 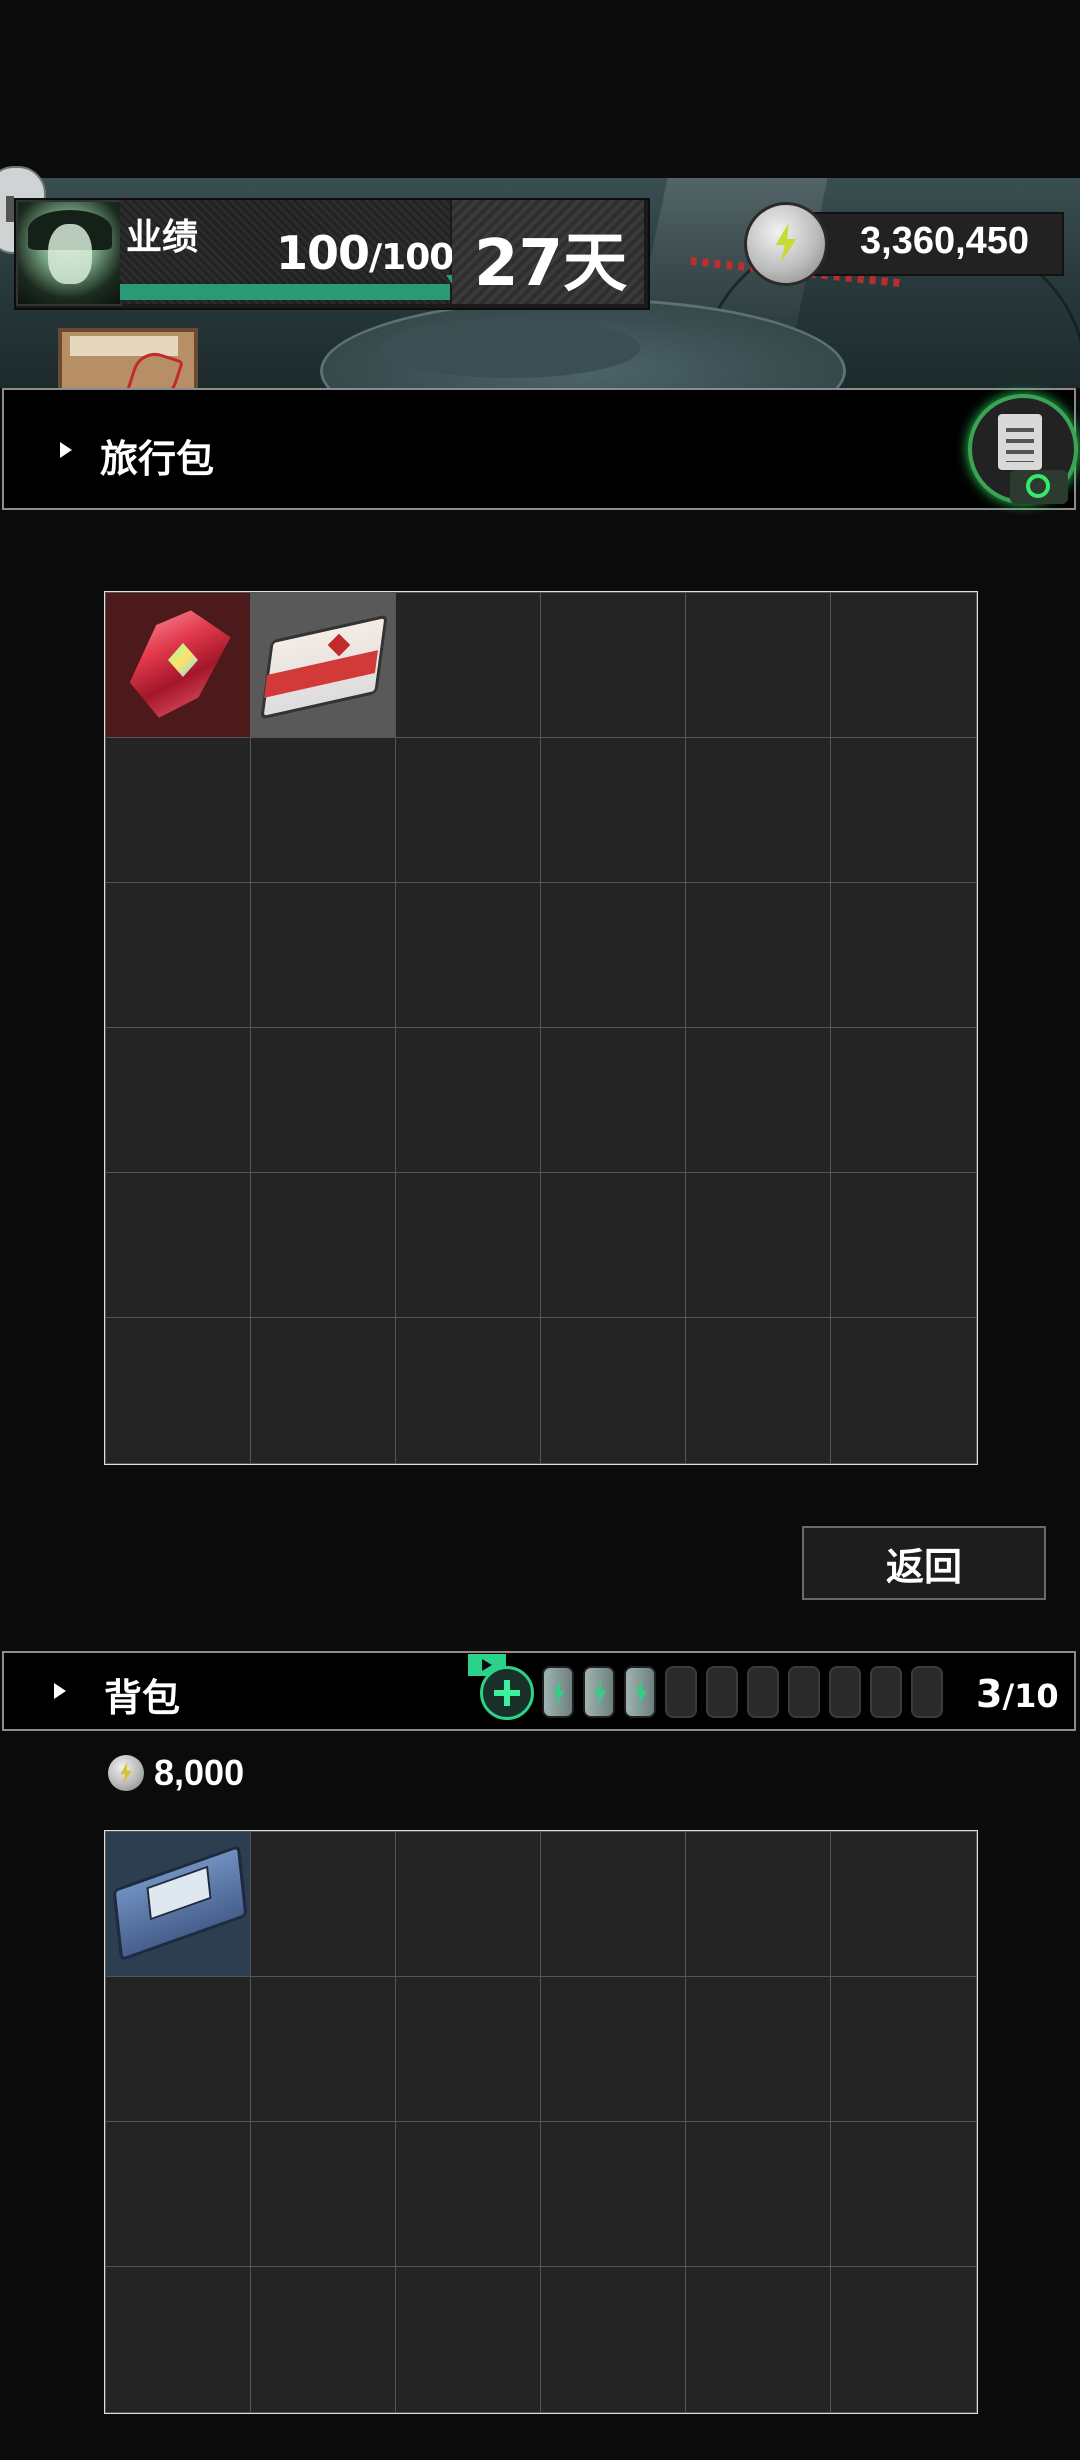 I want to click on lightning-coin-icon, so click(x=126, y=1773).